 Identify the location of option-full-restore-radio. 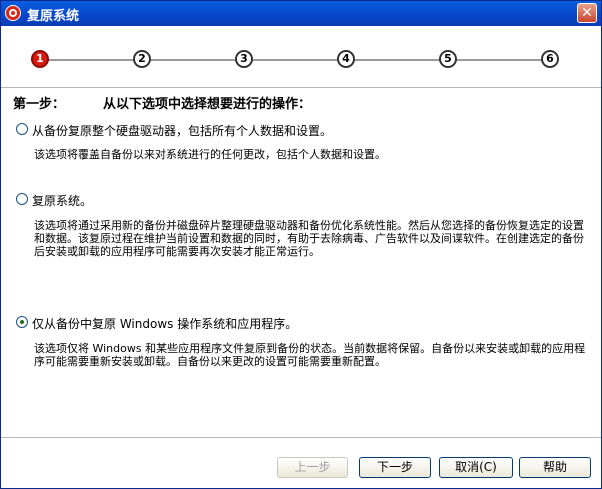
(22, 129).